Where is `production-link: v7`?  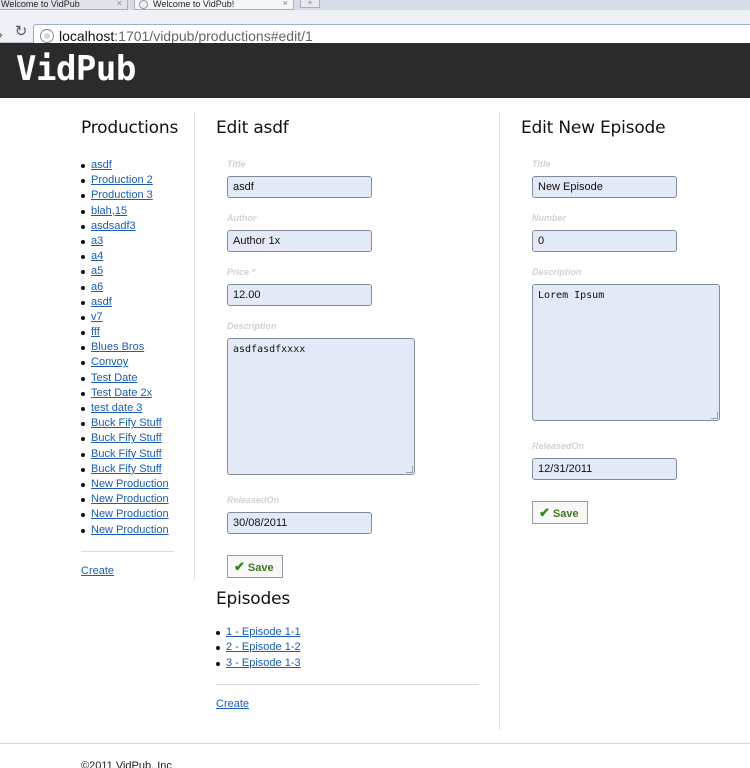
production-link: v7 is located at coordinates (97, 317).